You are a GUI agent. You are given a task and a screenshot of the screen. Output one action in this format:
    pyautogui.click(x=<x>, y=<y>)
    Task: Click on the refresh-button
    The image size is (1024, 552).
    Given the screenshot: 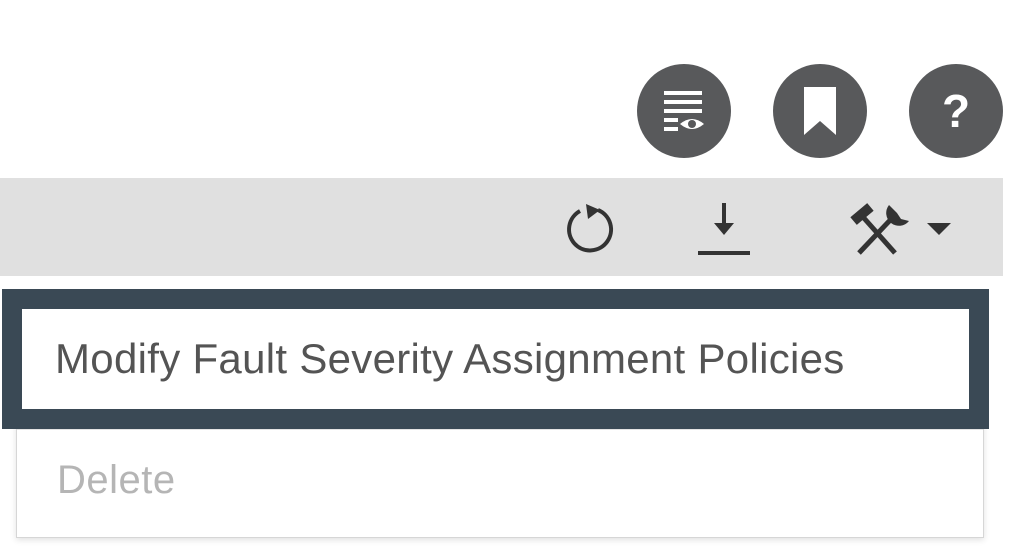 What is the action you would take?
    pyautogui.click(x=588, y=227)
    